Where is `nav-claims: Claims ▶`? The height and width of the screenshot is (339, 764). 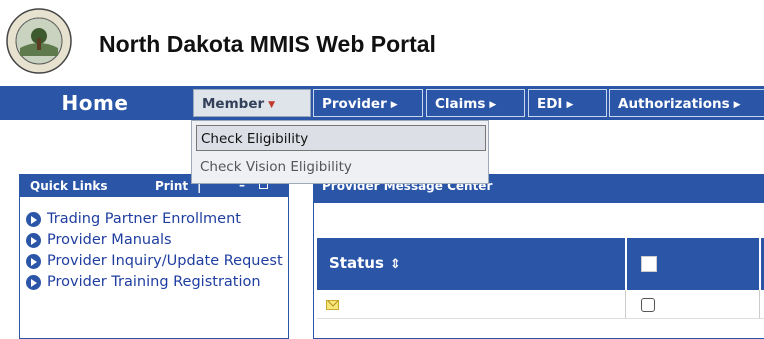
nav-claims: Claims ▶ is located at coordinates (475, 103).